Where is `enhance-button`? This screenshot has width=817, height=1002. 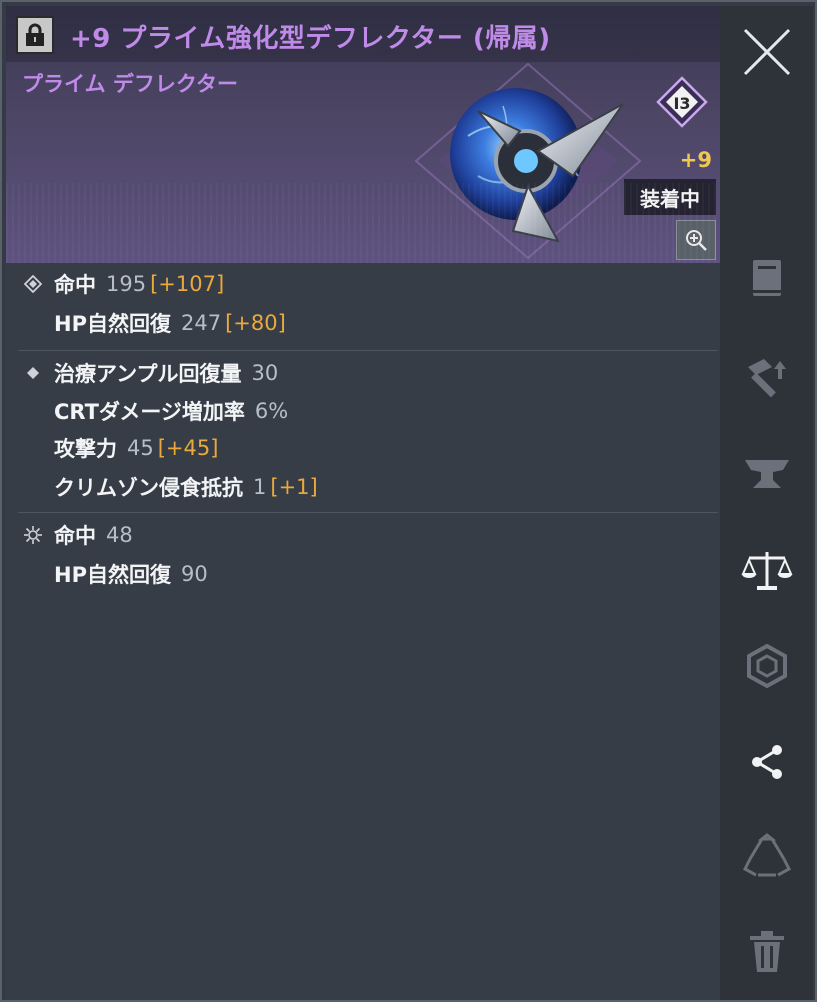
enhance-button is located at coordinates (766, 378).